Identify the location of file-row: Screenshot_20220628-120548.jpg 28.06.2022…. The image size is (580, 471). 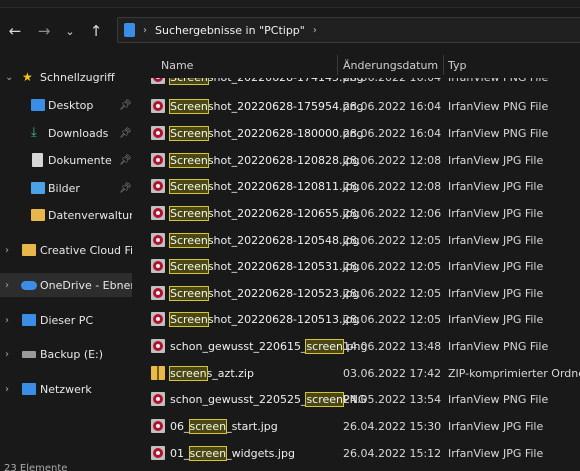
(356, 240).